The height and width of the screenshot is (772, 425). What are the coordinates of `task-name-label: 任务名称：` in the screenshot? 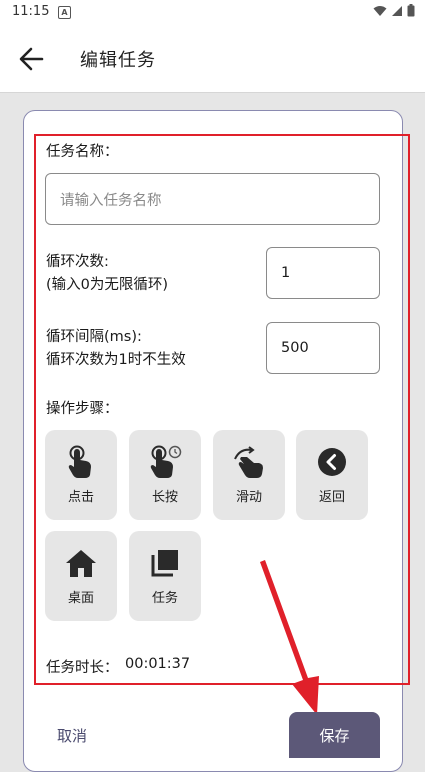 It's located at (82, 152).